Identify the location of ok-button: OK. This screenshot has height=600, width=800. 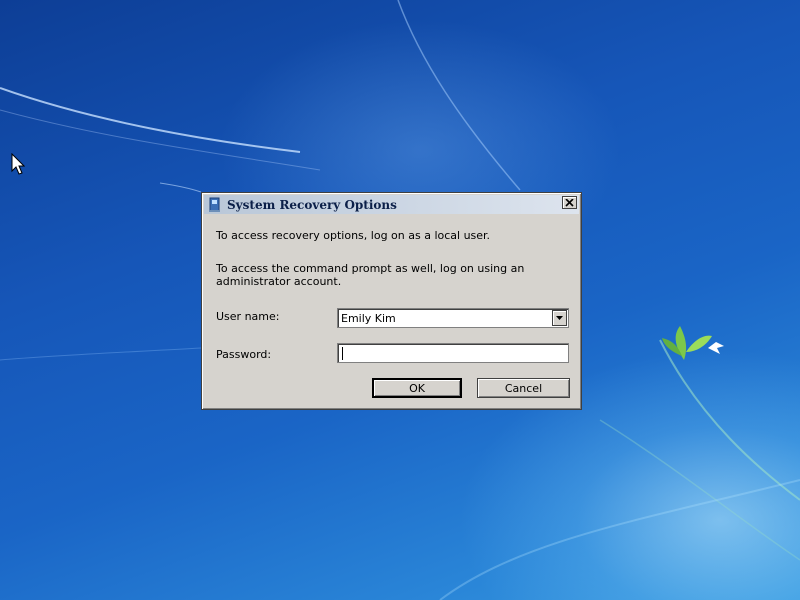
(417, 388).